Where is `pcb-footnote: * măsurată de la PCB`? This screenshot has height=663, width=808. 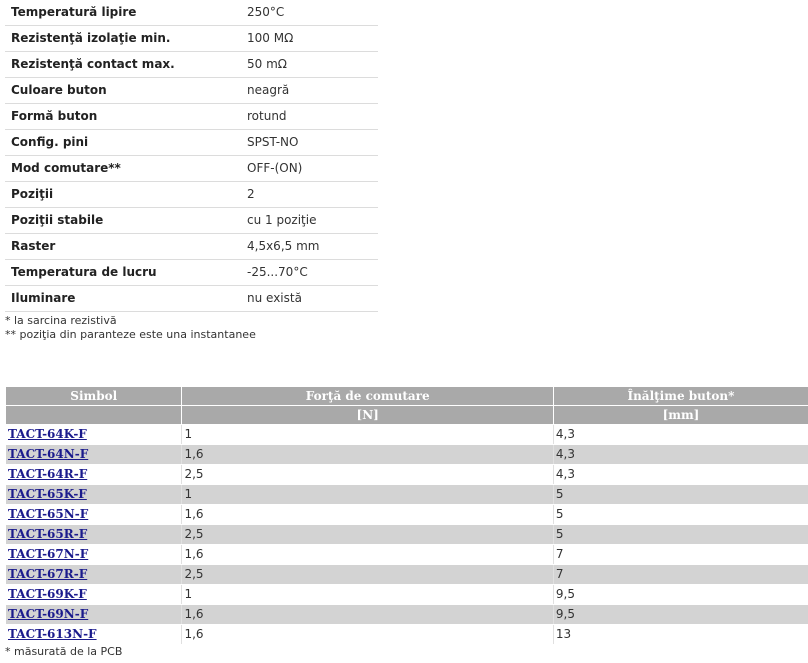
pcb-footnote: * măsurată de la PCB is located at coordinates (64, 651).